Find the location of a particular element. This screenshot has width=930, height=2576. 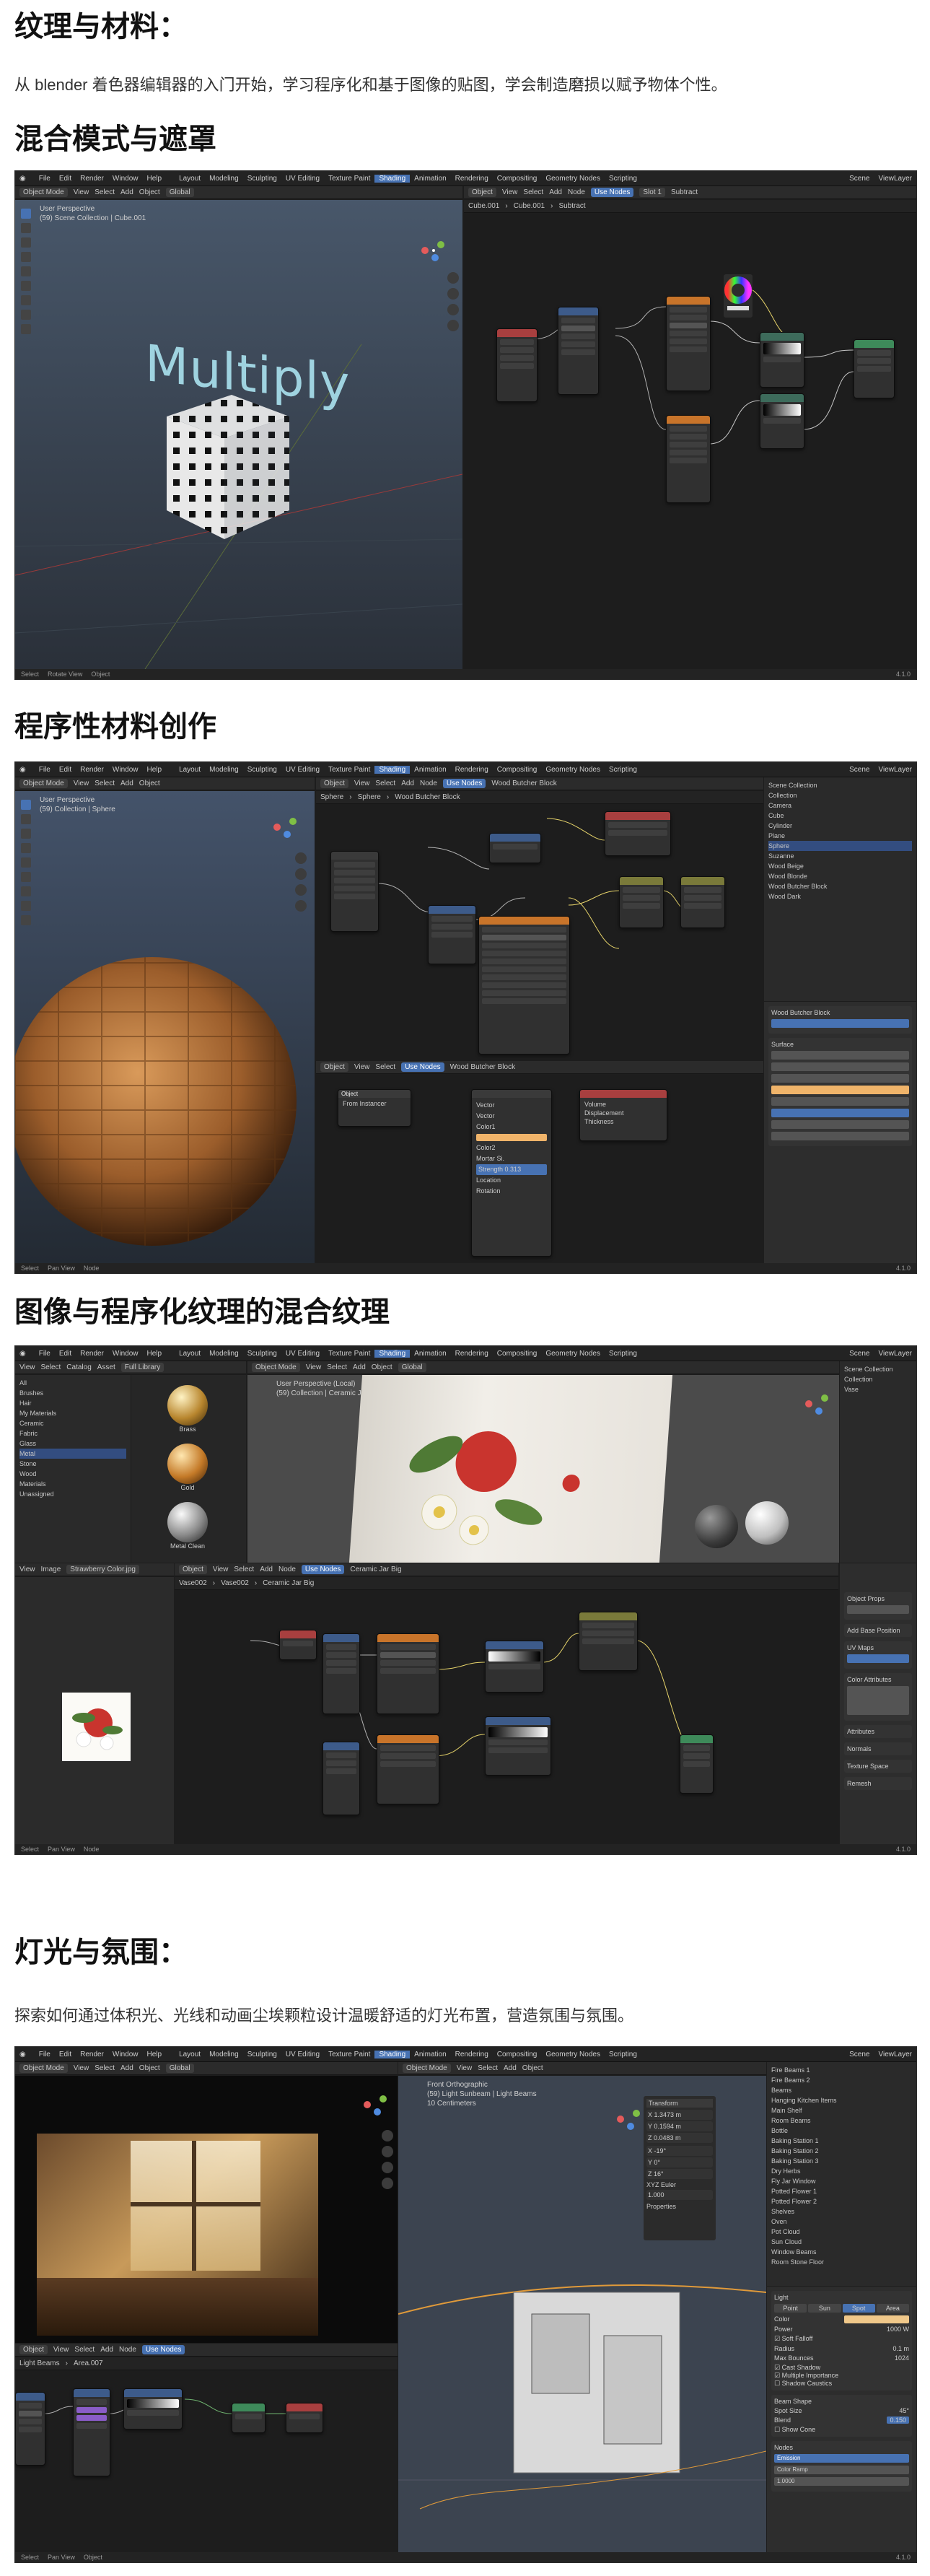

object-menu: Object is located at coordinates (382, 1367).